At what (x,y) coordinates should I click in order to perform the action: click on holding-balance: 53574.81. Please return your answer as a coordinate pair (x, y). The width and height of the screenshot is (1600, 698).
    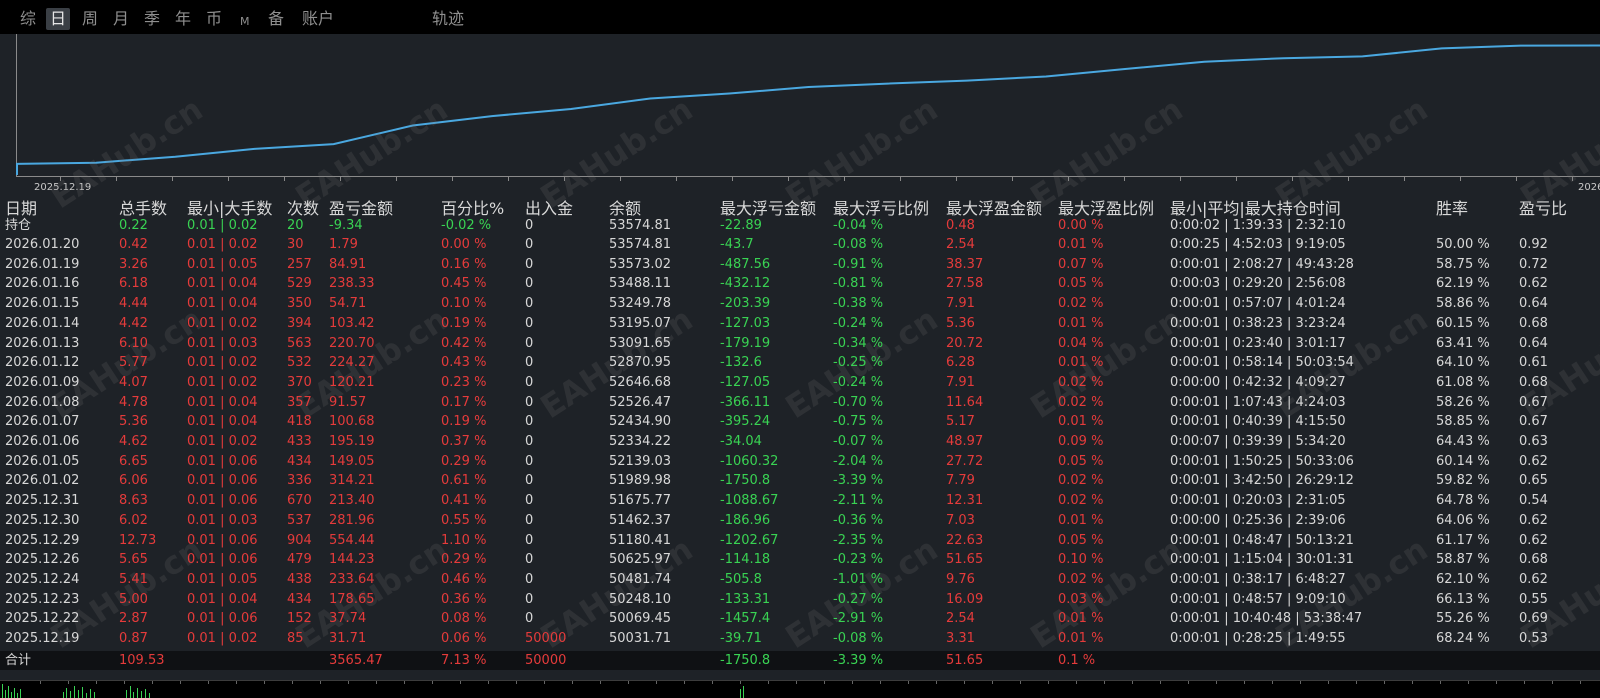
    Looking at the image, I should click on (640, 225).